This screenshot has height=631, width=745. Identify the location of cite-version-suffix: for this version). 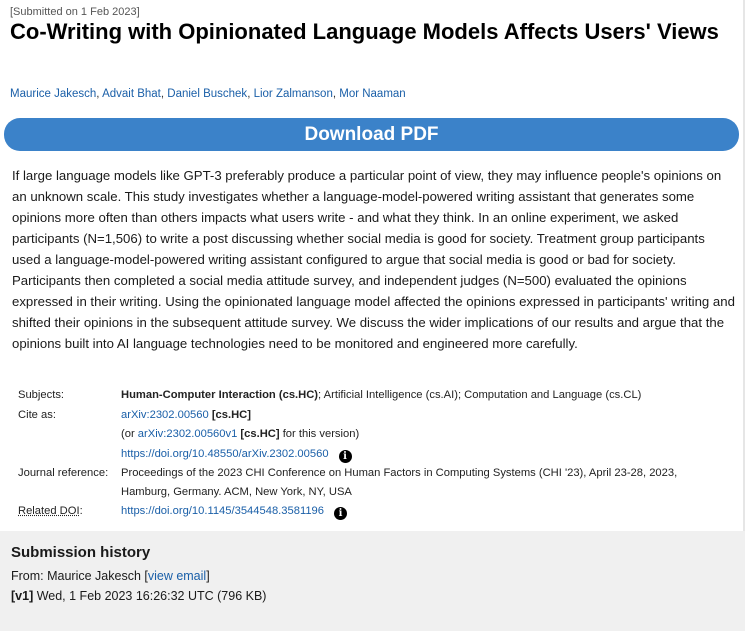
(319, 434).